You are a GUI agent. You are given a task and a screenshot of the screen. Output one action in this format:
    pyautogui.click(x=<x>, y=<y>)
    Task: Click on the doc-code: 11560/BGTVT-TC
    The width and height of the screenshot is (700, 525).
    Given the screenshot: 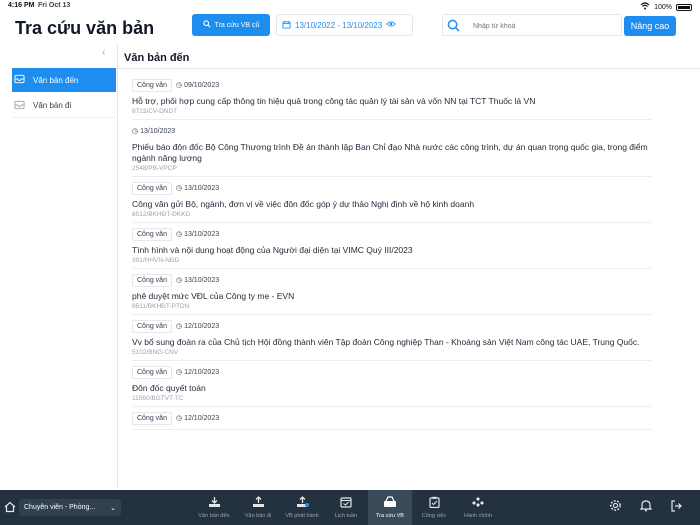 What is the action you would take?
    pyautogui.click(x=158, y=398)
    